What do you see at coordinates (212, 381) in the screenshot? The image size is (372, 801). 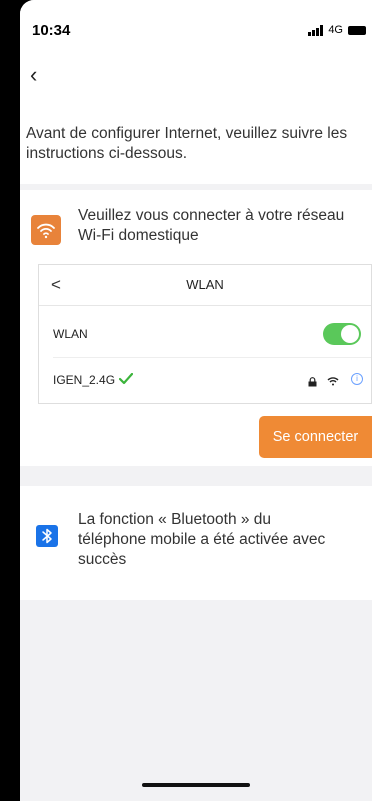 I see `network-row: IGEN_2.4G i` at bounding box center [212, 381].